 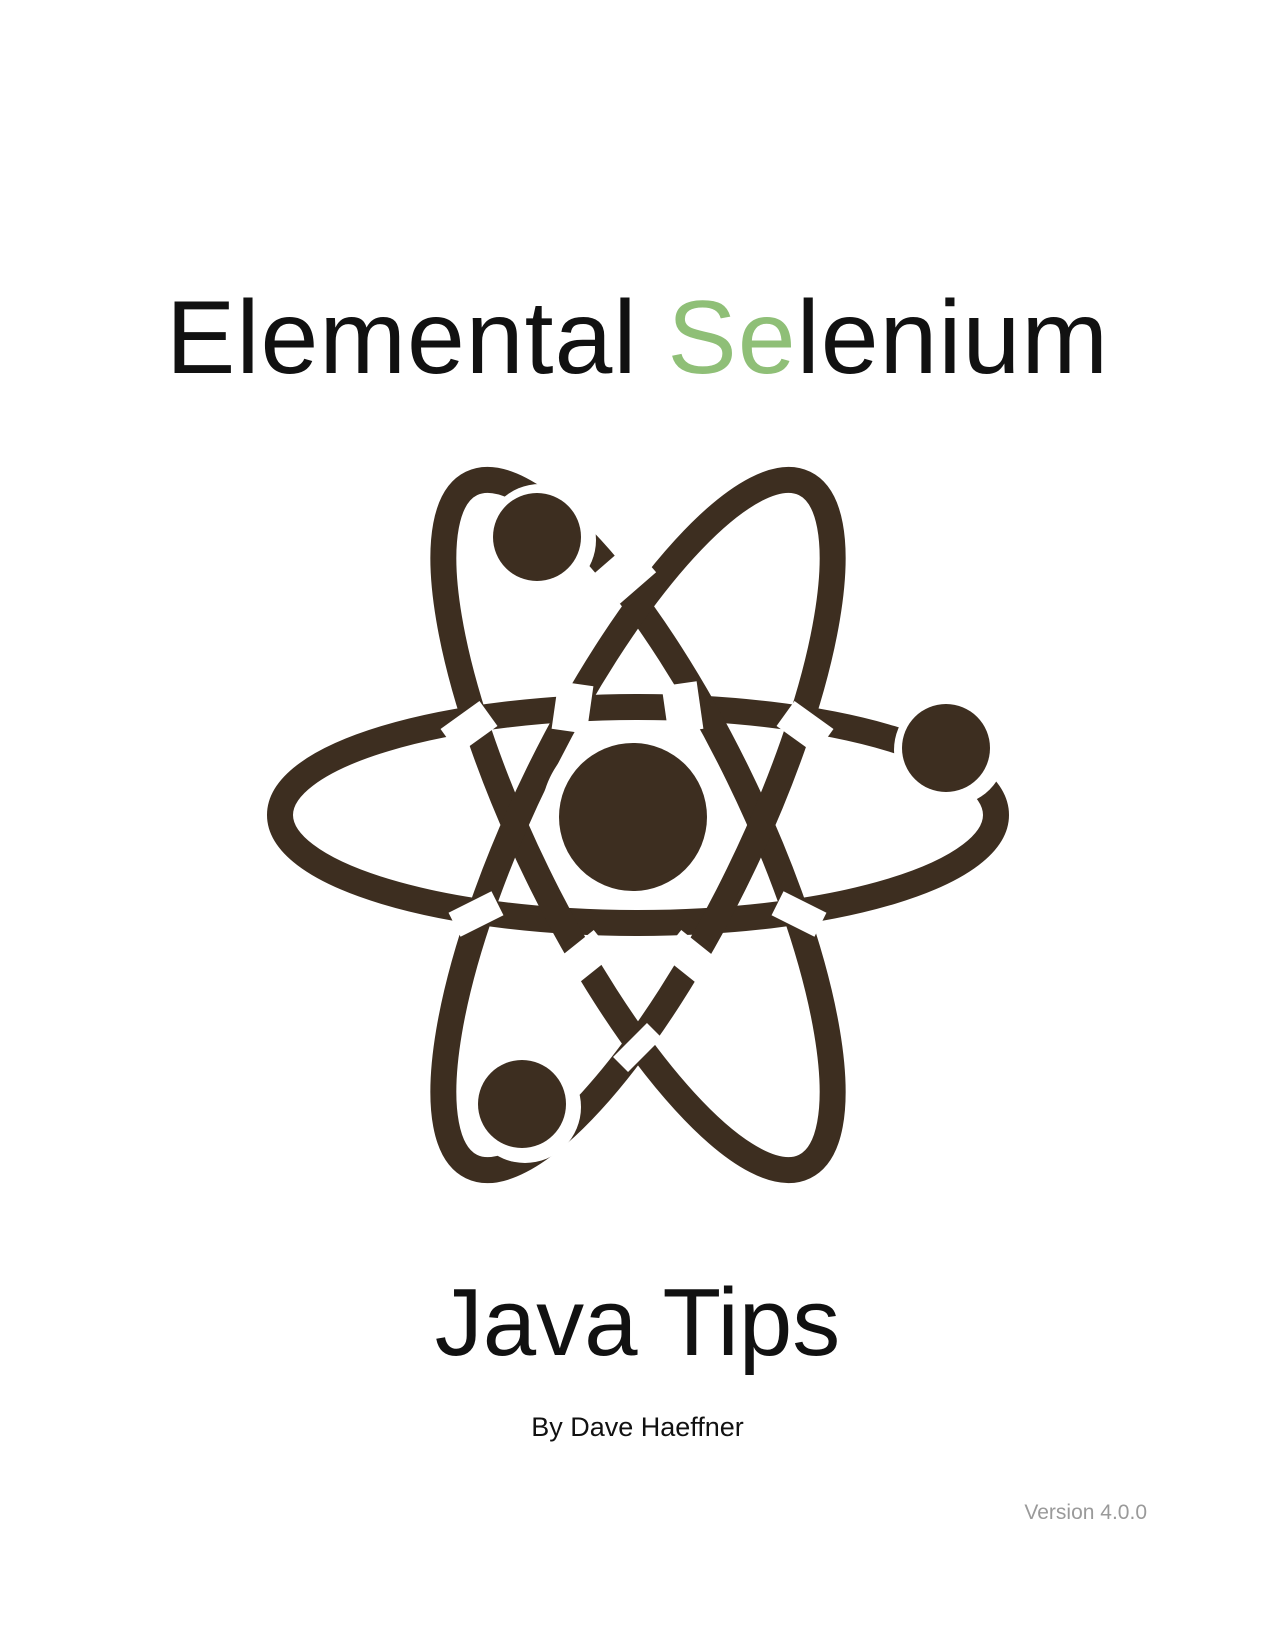 What do you see at coordinates (1085, 1512) in the screenshot?
I see `version-label: Version 4.0.0` at bounding box center [1085, 1512].